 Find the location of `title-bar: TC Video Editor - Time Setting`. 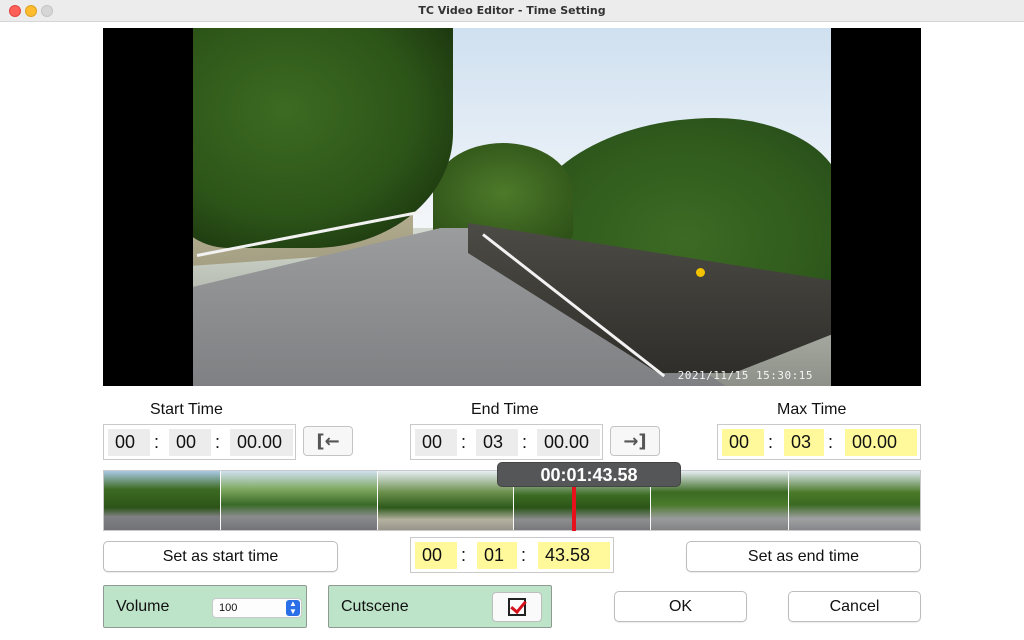

title-bar: TC Video Editor - Time Setting is located at coordinates (512, 11).